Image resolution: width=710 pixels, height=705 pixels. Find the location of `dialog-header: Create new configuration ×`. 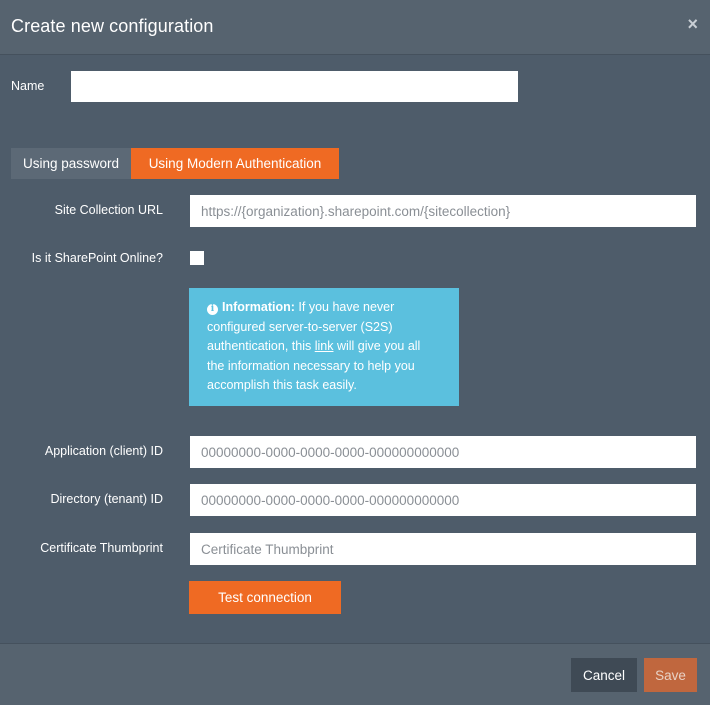

dialog-header: Create new configuration × is located at coordinates (355, 27).